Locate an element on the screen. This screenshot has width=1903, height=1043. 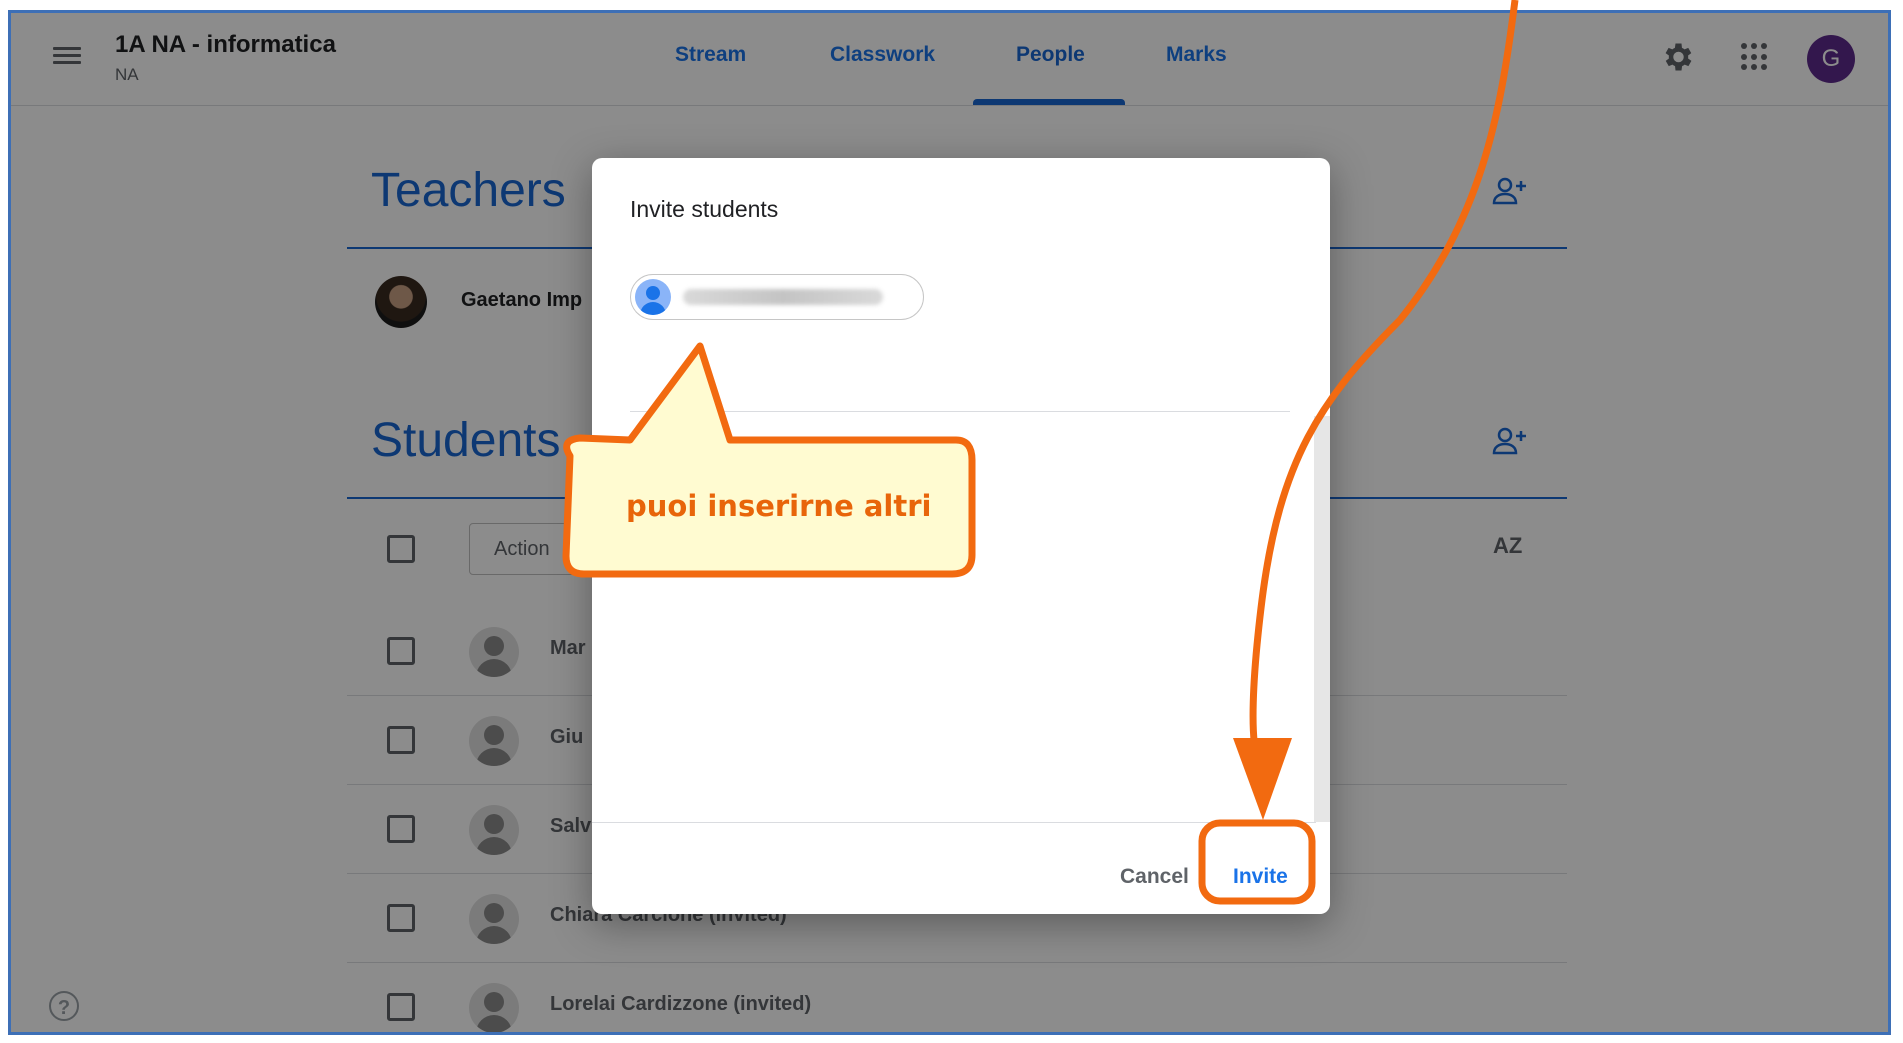
dialog-scrollbar is located at coordinates (1322, 619).